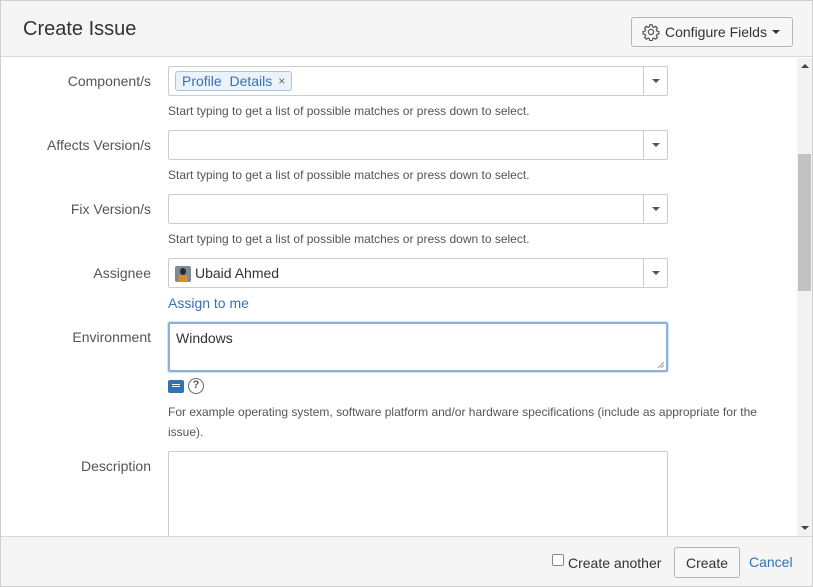 The width and height of the screenshot is (813, 587). What do you see at coordinates (109, 81) in the screenshot?
I see `components-label: Component/s` at bounding box center [109, 81].